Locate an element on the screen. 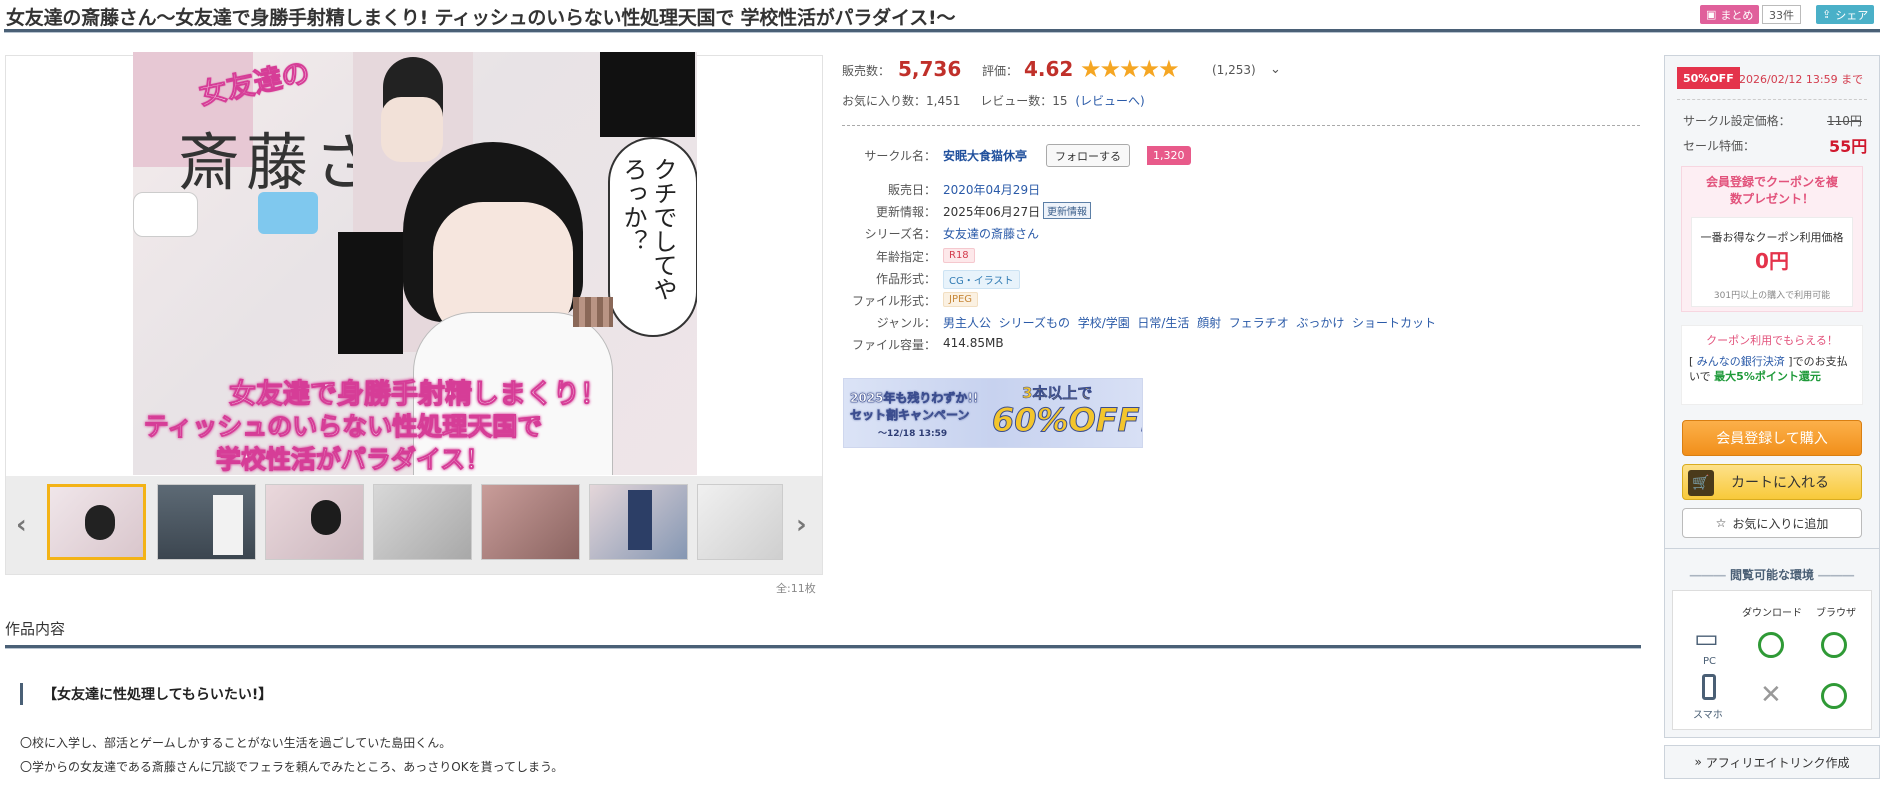  favorites-line: お気に入り数：1,451 レビュー数：15 (レビューへ) is located at coordinates (993, 100).